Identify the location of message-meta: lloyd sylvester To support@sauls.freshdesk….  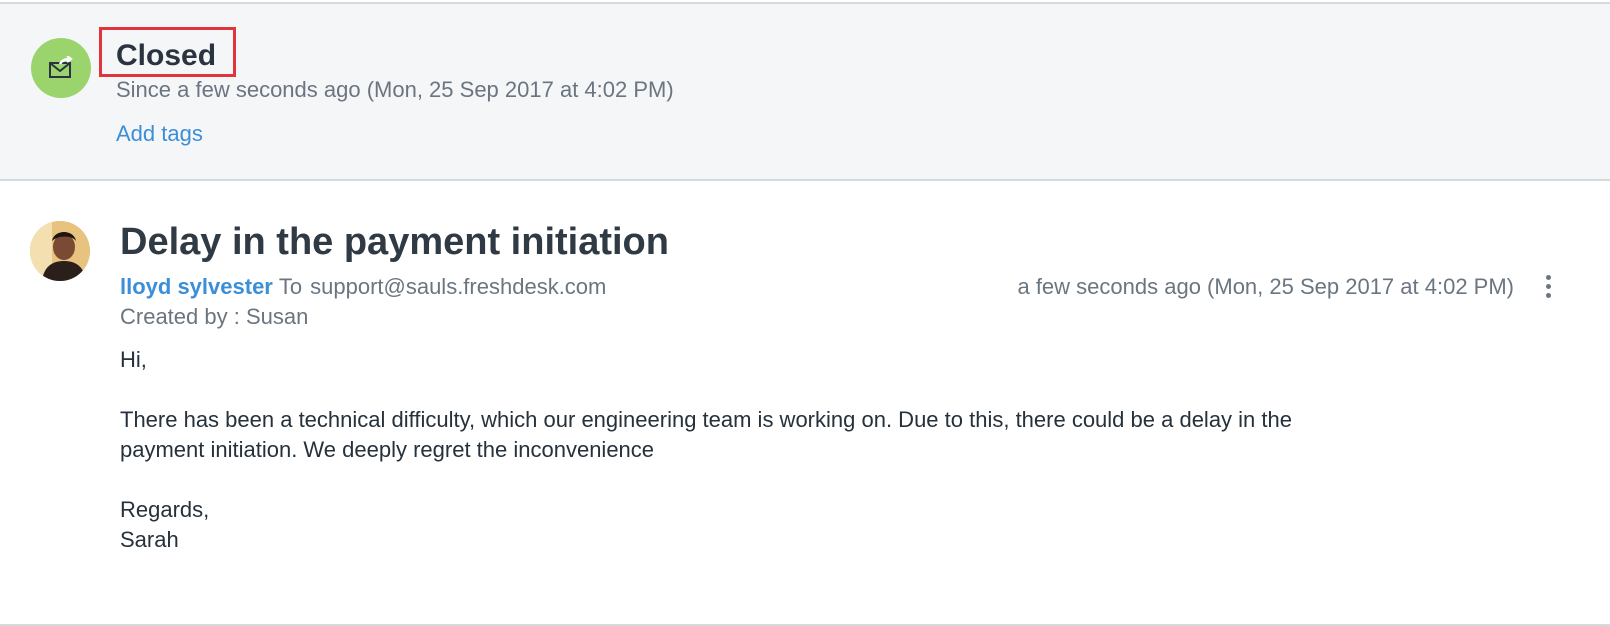
(363, 287).